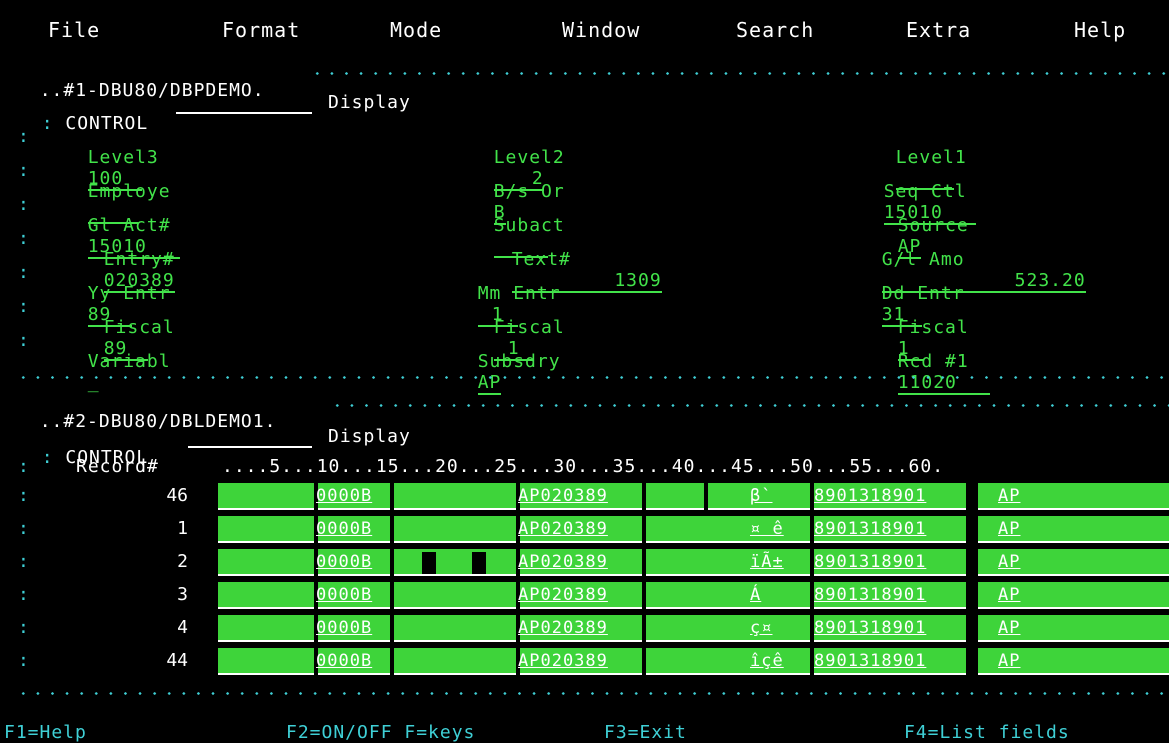 This screenshot has width=1169, height=743. Describe the element at coordinates (182, 528) in the screenshot. I see `record-number: 1` at that location.